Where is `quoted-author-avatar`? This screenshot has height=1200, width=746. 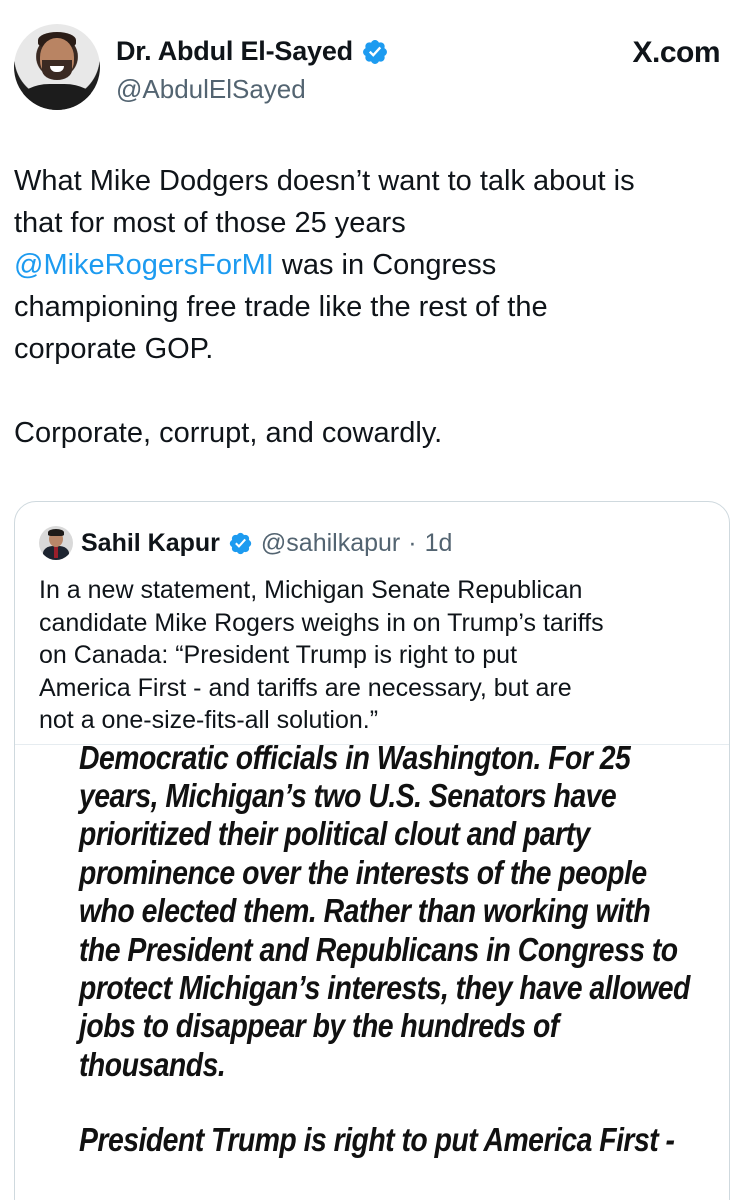 quoted-author-avatar is located at coordinates (56, 543).